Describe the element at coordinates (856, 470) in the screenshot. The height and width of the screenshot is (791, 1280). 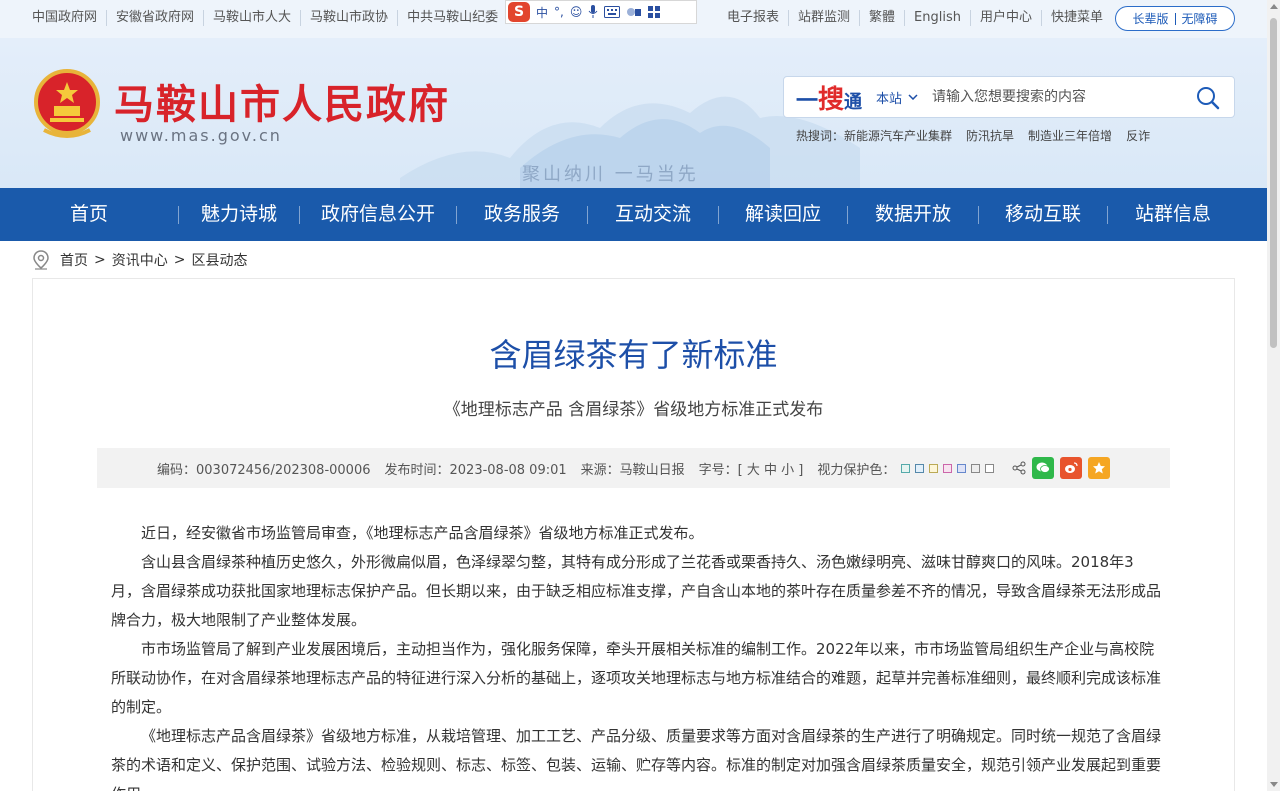
I see `eye-care-label: 视力保护色：` at that location.